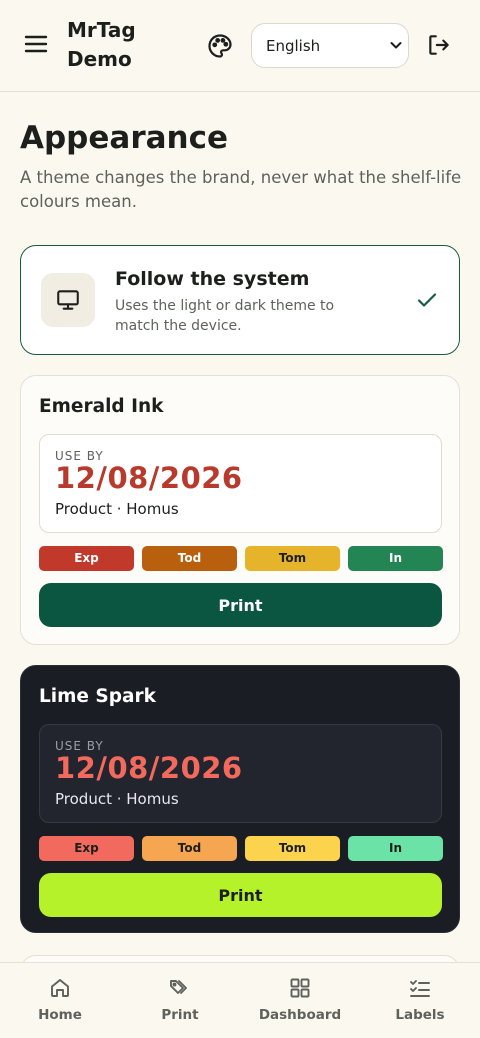 Image resolution: width=480 pixels, height=1038 pixels. Describe the element at coordinates (212, 279) in the screenshot. I see `follow-system-title: Follow the system` at that location.